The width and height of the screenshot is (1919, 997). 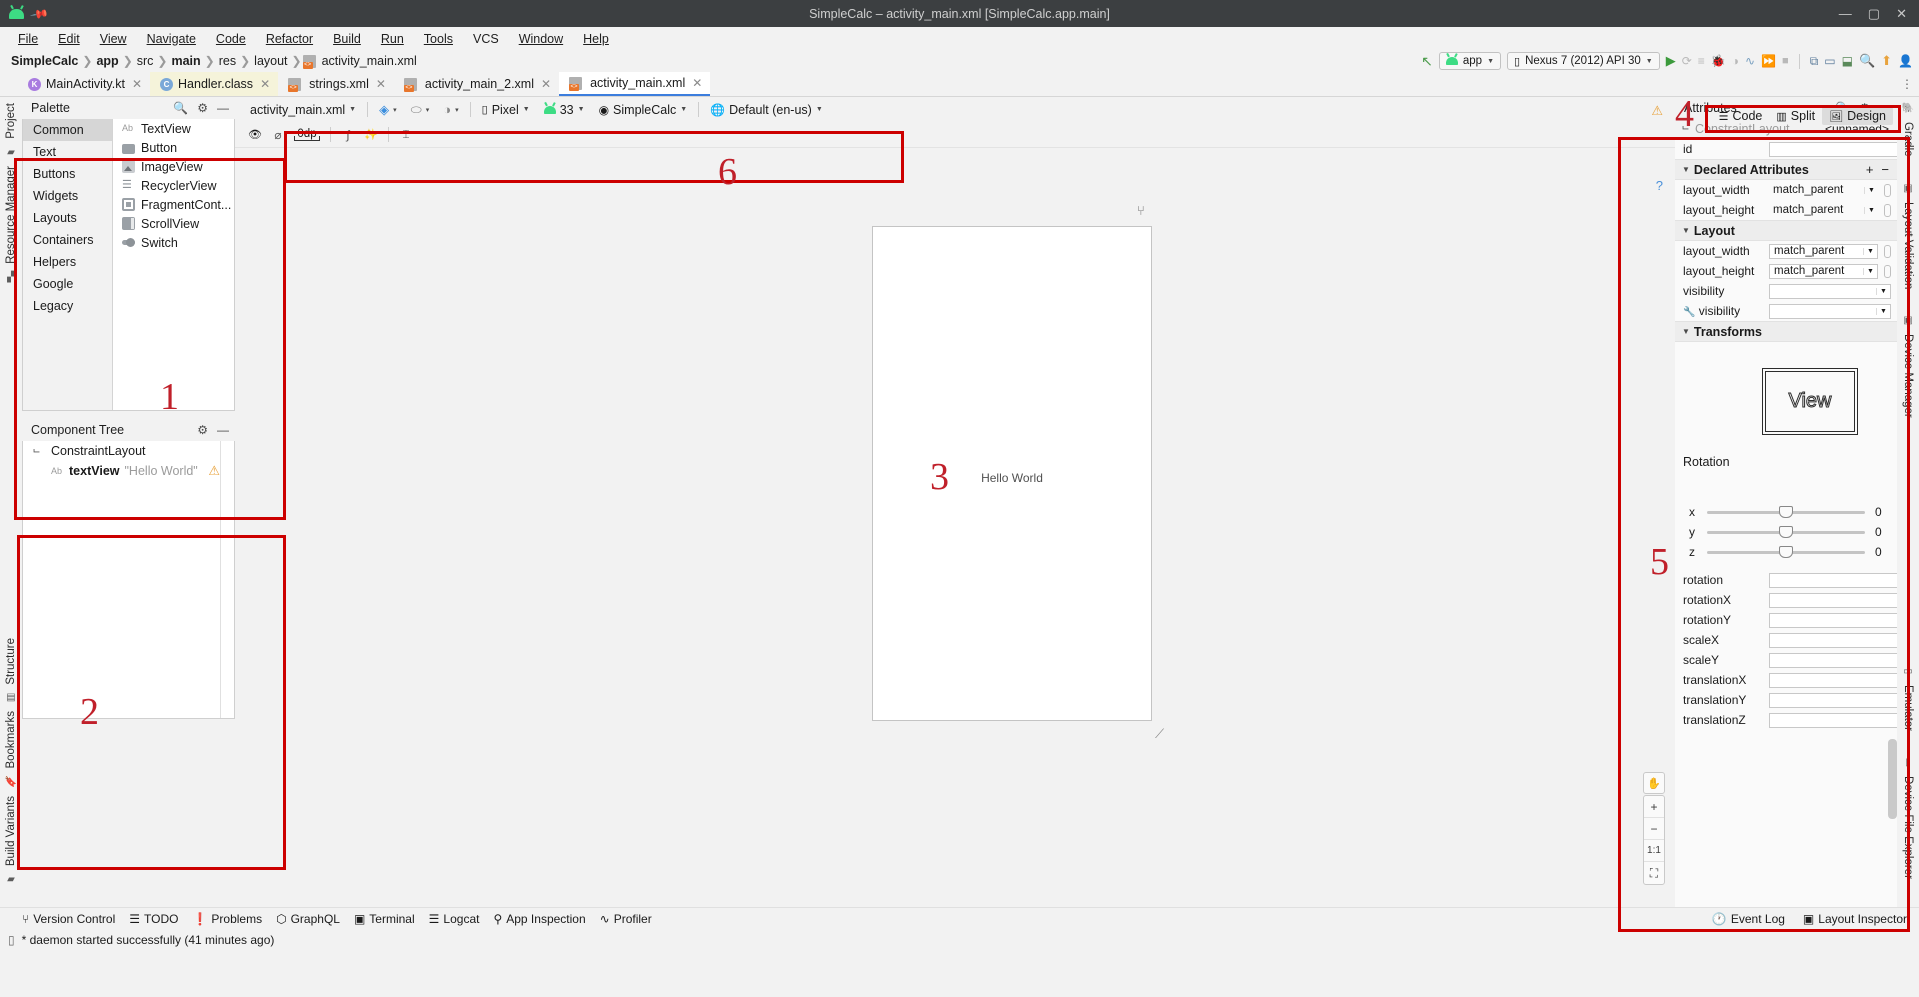 What do you see at coordinates (67, 262) in the screenshot?
I see `palette-category-helpers: Helpers` at bounding box center [67, 262].